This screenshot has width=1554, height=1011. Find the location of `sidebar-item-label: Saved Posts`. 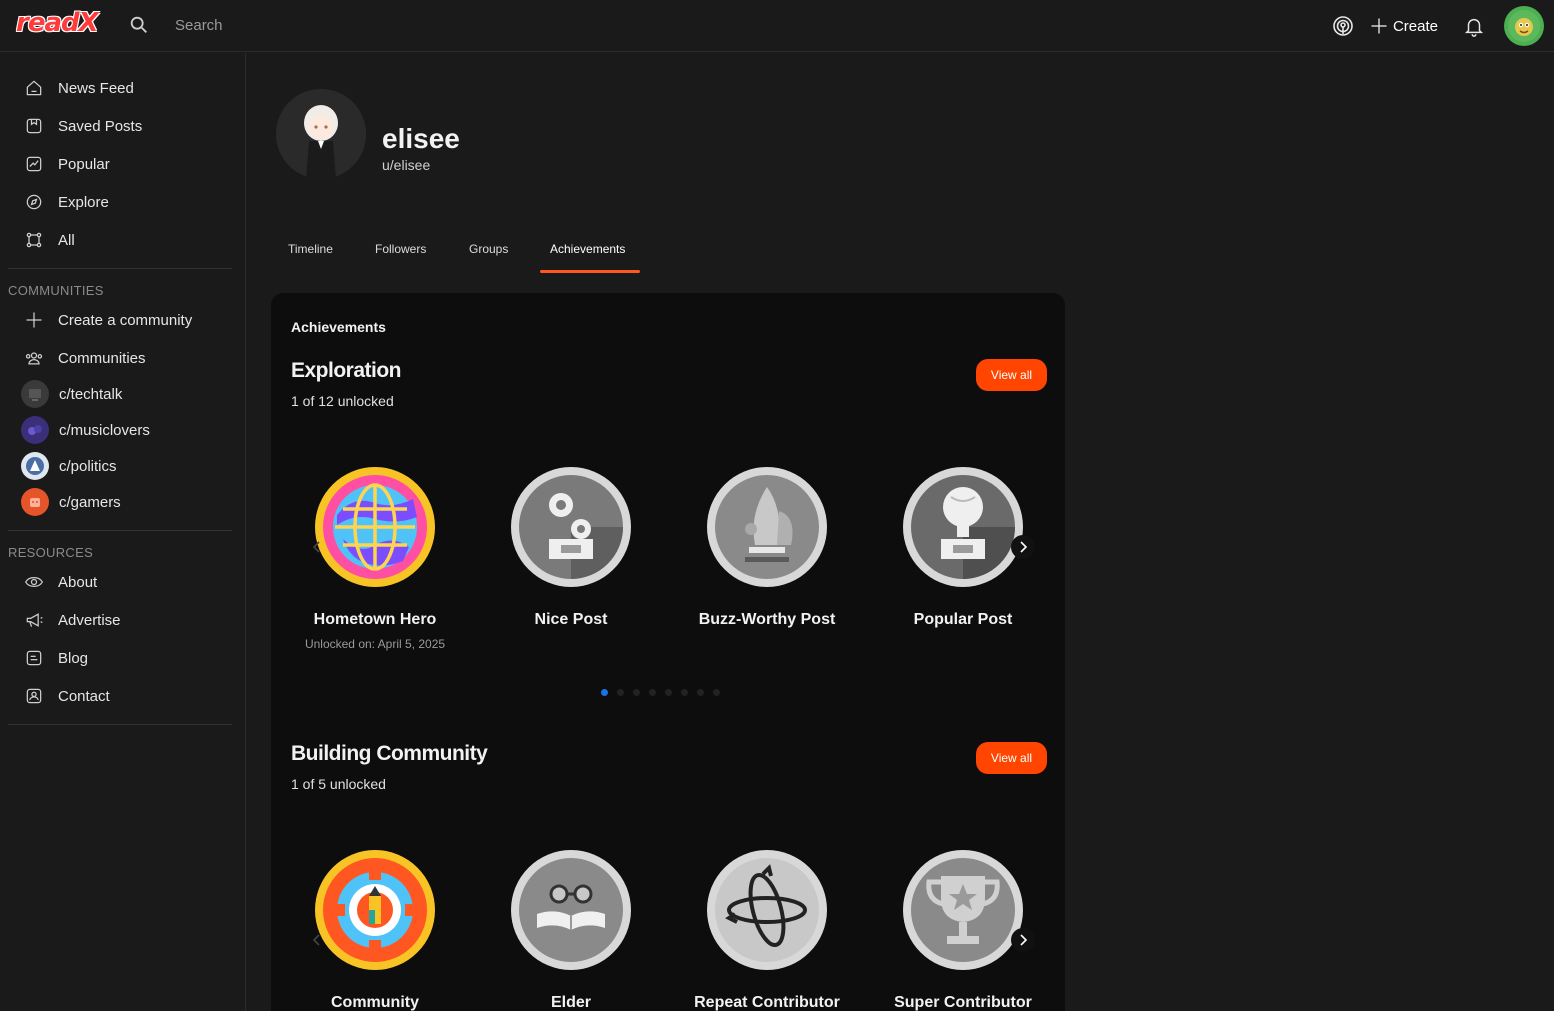

sidebar-item-label: Saved Posts is located at coordinates (100, 126).